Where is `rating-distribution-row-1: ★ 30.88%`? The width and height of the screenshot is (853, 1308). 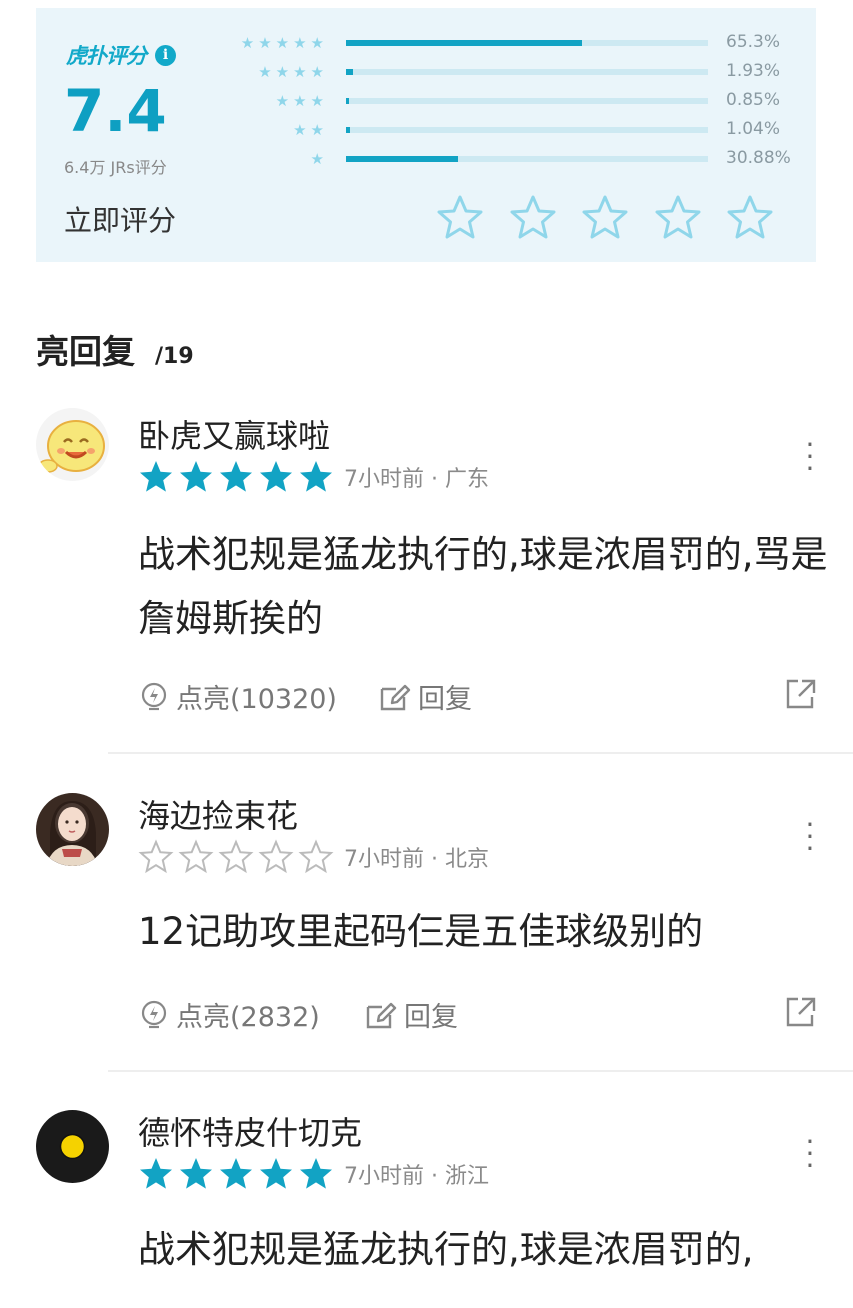
rating-distribution-row-1: ★ 30.88% is located at coordinates (506, 158).